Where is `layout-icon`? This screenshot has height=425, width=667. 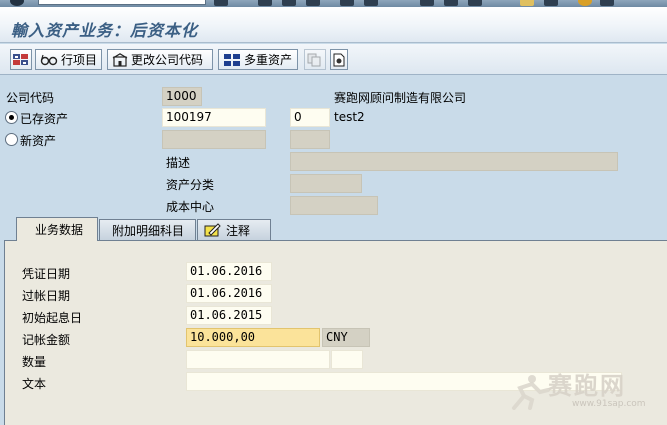 layout-icon is located at coordinates (607, 3).